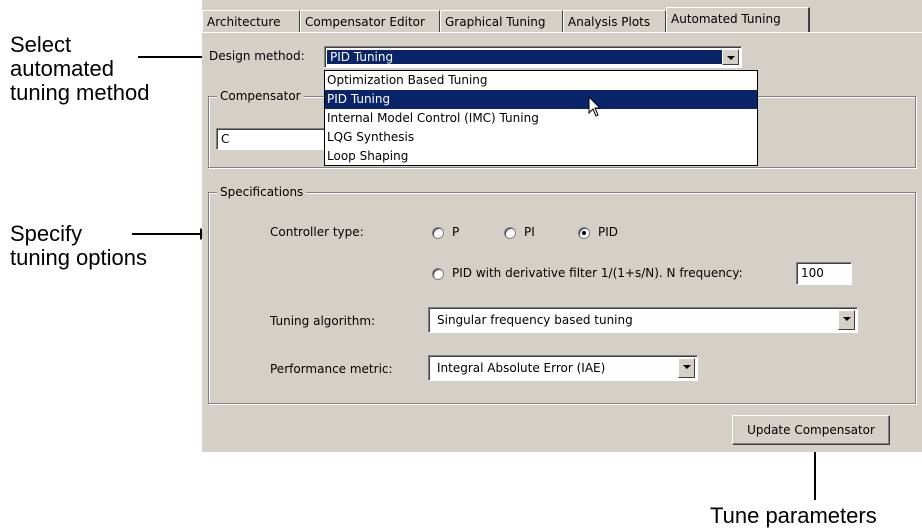 The image size is (922, 530). I want to click on arrow-to-design-method, so click(175, 57).